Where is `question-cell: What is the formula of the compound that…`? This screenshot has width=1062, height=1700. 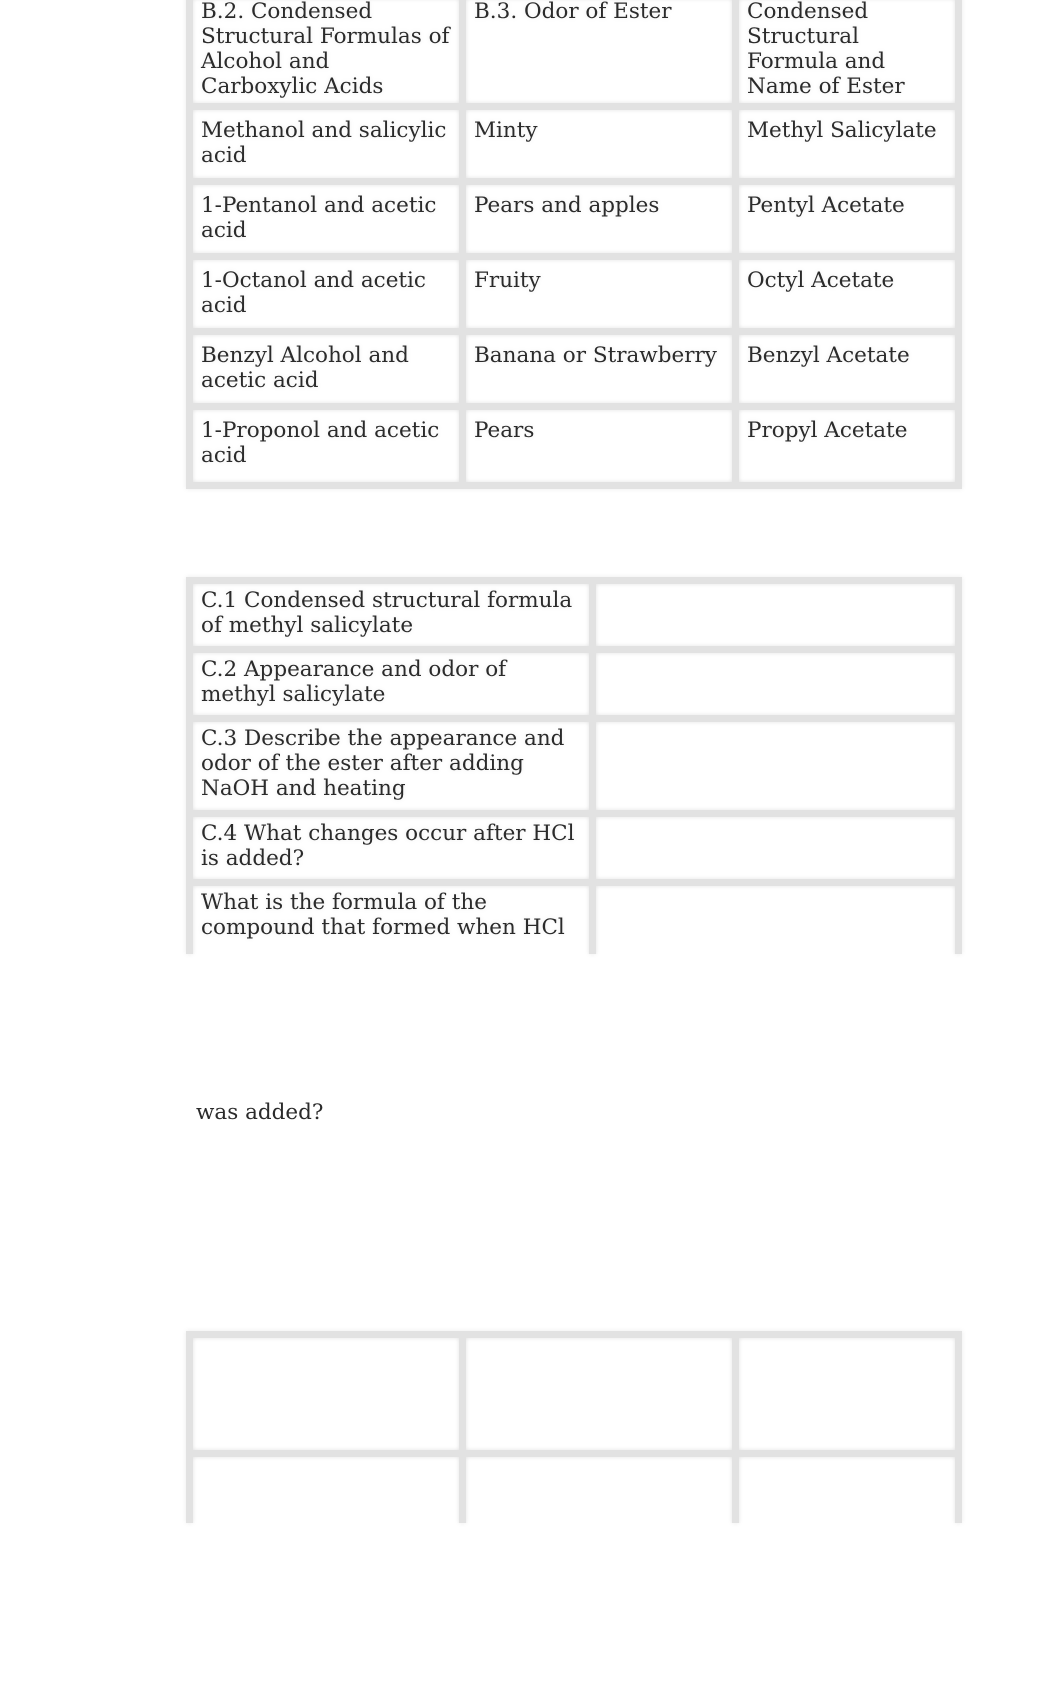 question-cell: What is the formula of the compound that… is located at coordinates (391, 916).